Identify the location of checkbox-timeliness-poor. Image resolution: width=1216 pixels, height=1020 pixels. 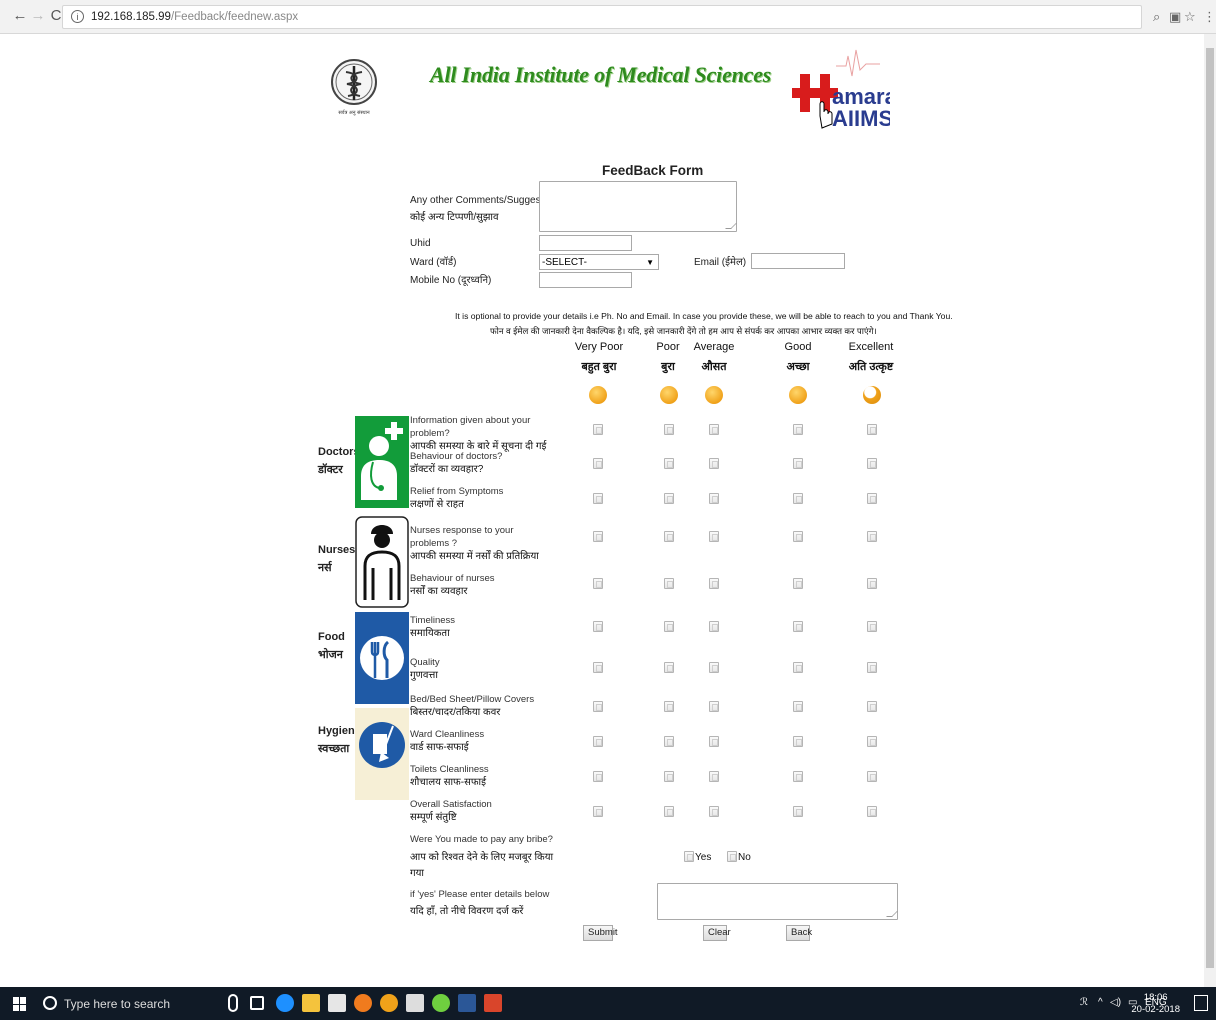
(669, 626).